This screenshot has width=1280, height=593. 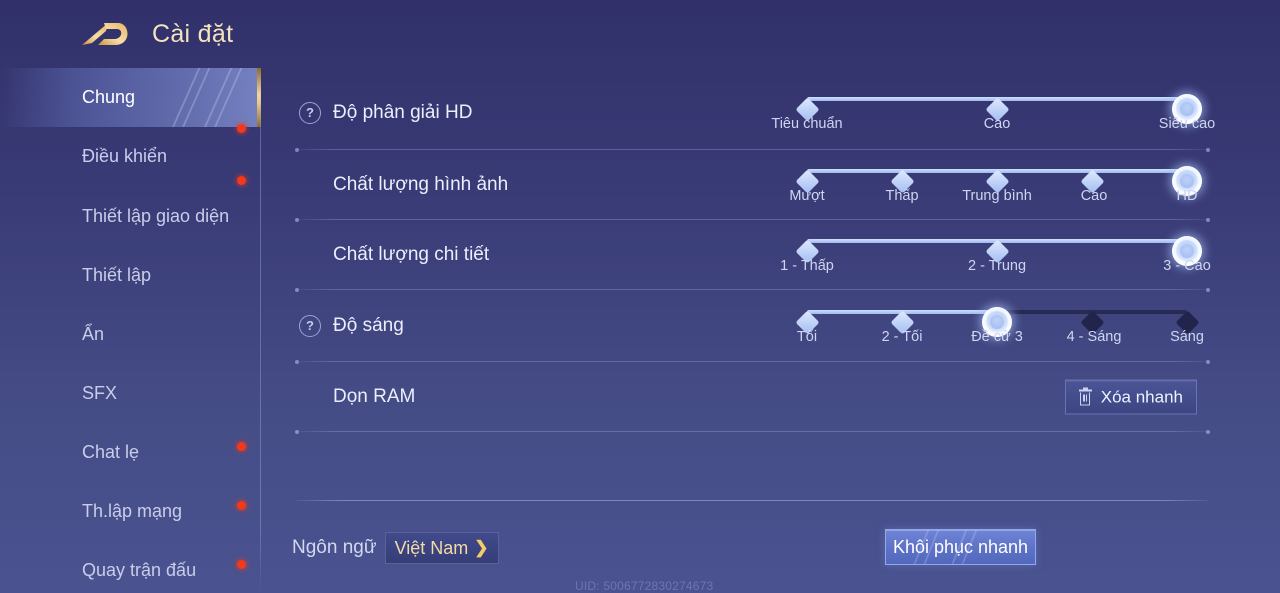 I want to click on slider-option-label: 2 - Tối, so click(x=902, y=337).